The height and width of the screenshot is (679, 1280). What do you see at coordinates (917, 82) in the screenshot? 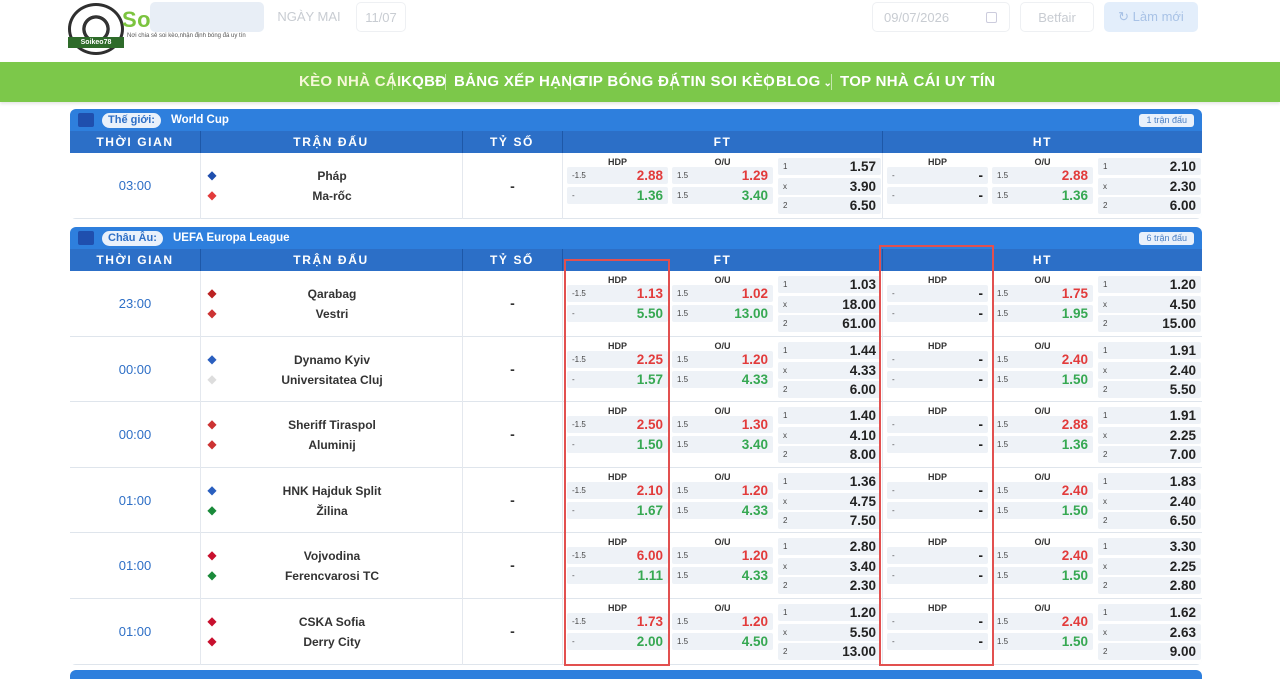
I see `nav-top-nha-cai: TOP NHÀ CÁI UY TÍN` at bounding box center [917, 82].